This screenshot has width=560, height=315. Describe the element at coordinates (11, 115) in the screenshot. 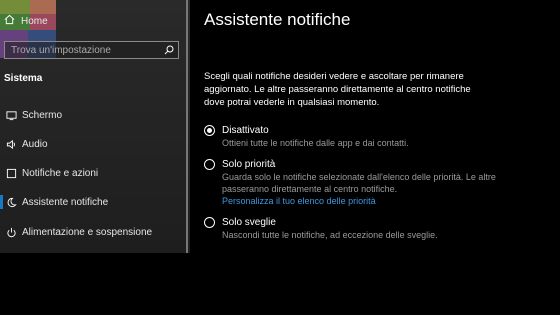

I see `monitor-icon` at that location.